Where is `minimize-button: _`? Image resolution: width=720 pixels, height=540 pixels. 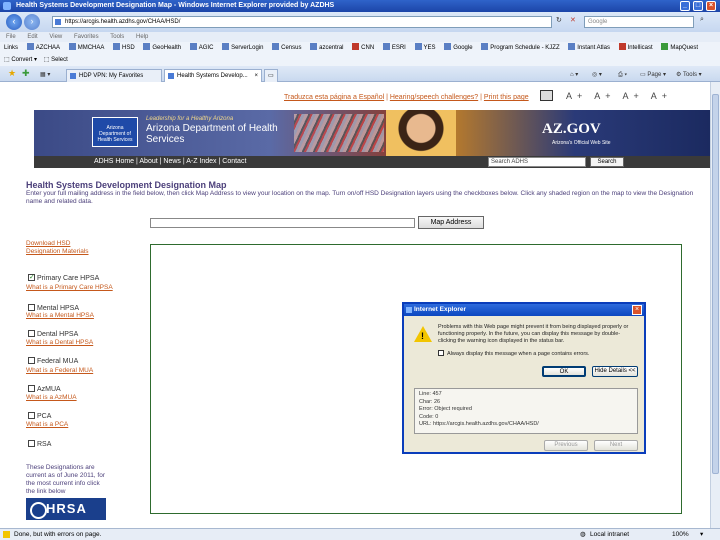
minimize-button: _ is located at coordinates (685, 6).